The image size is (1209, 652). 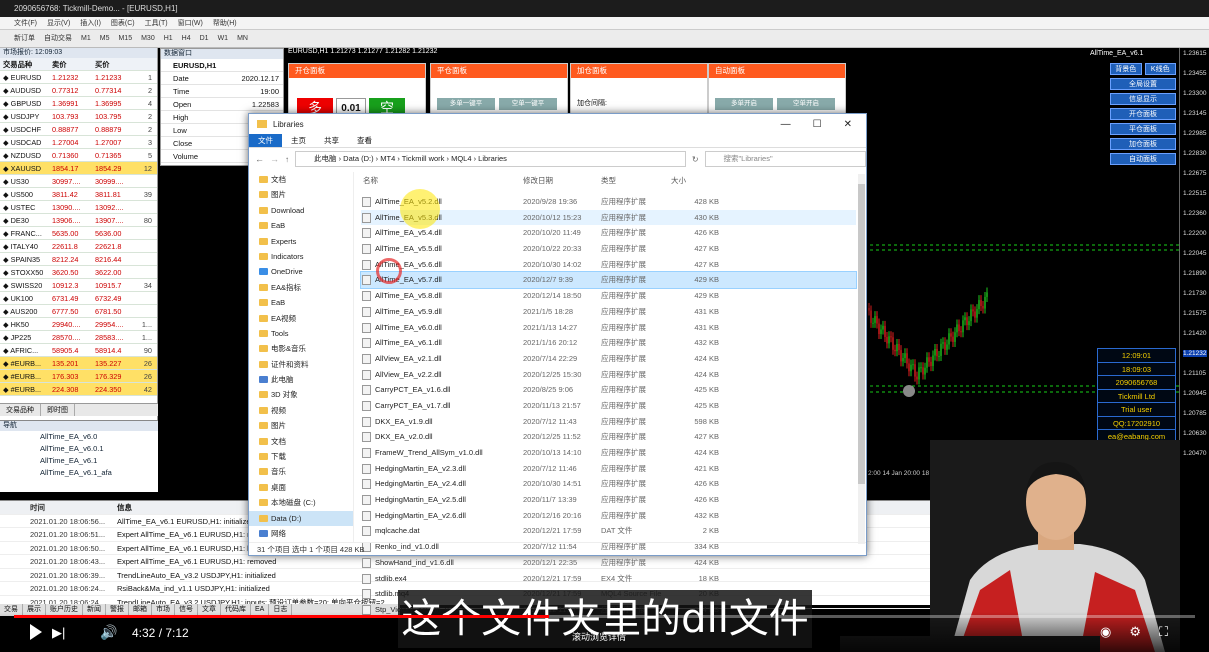 What do you see at coordinates (36, 632) in the screenshot?
I see `play-icon` at bounding box center [36, 632].